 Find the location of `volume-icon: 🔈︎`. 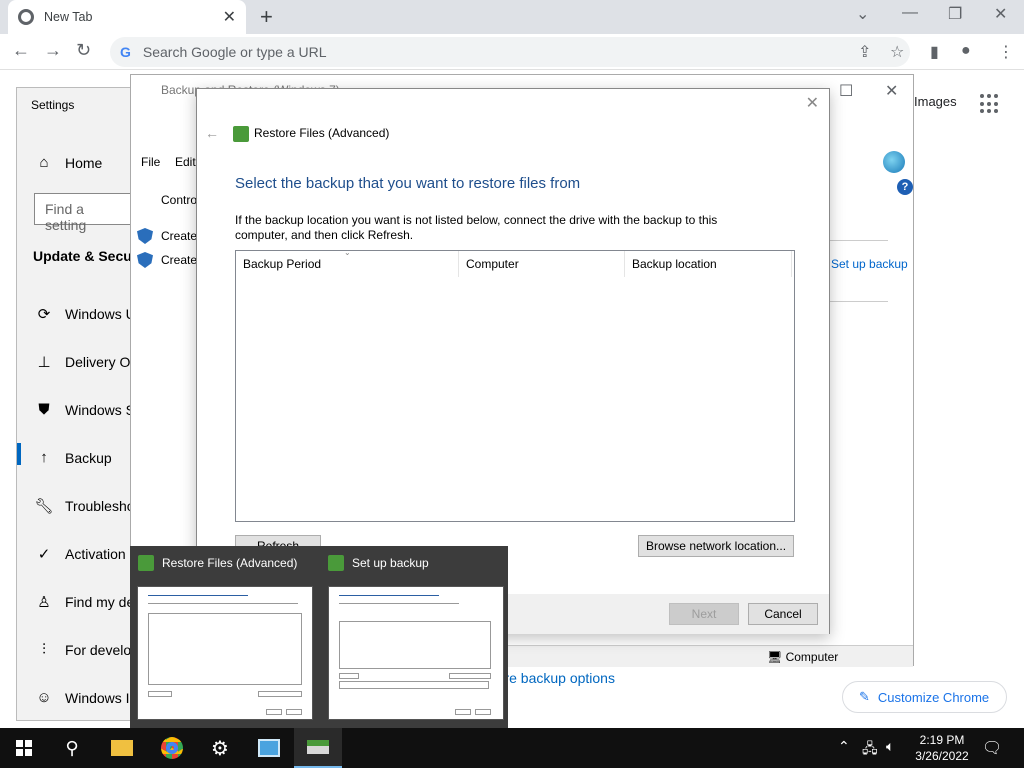

volume-icon: 🔈︎ is located at coordinates (890, 746).